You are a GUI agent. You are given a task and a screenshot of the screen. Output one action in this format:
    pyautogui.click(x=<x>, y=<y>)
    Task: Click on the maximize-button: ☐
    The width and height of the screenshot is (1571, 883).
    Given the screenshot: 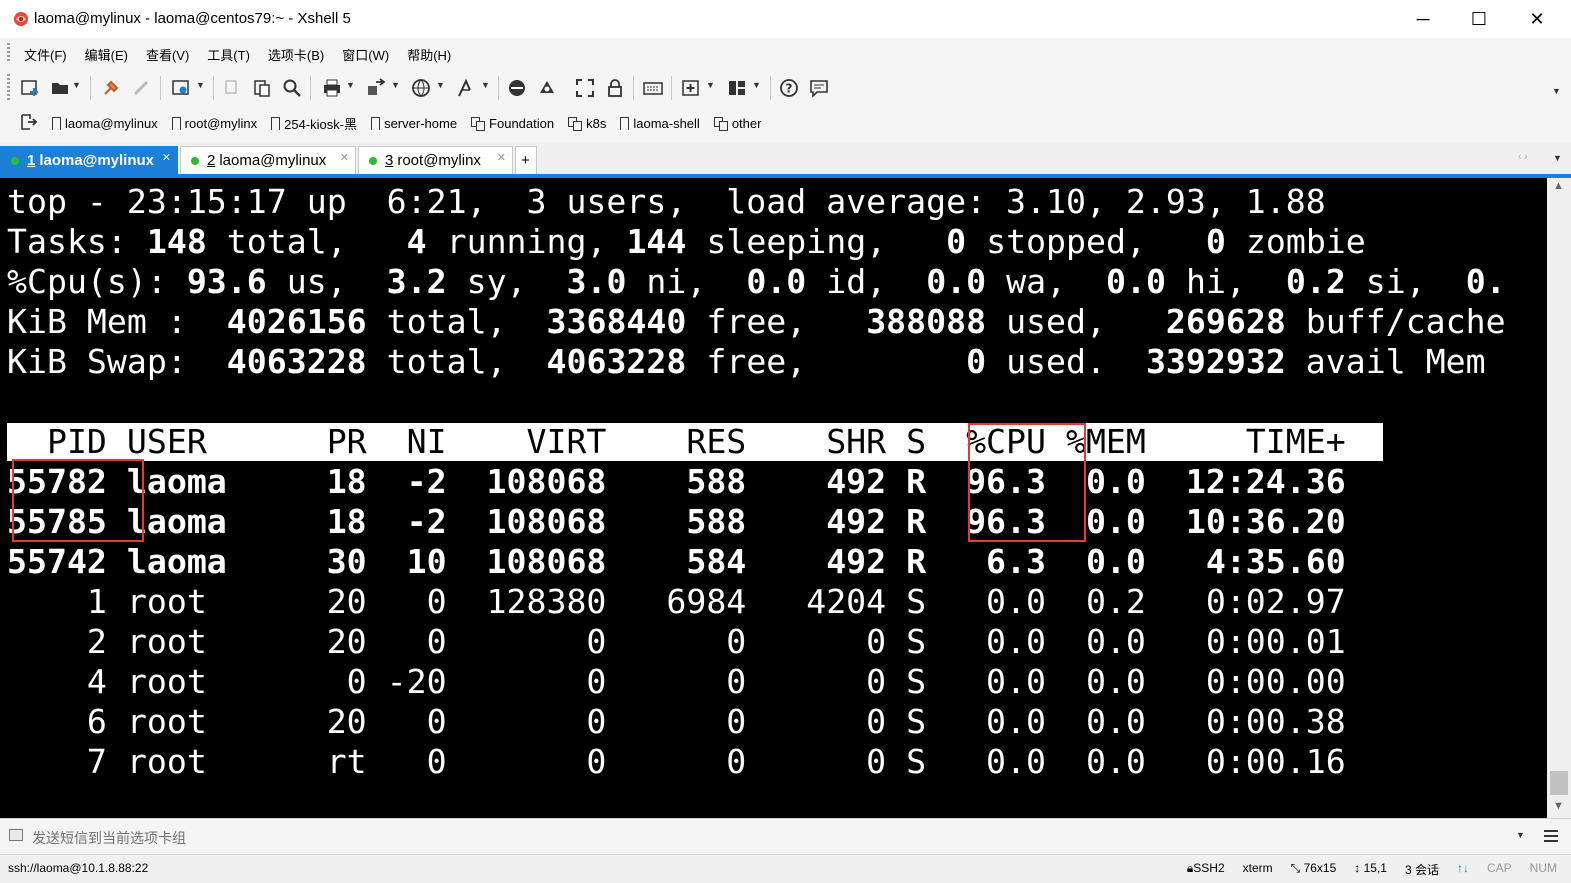 What is the action you would take?
    pyautogui.click(x=1479, y=19)
    